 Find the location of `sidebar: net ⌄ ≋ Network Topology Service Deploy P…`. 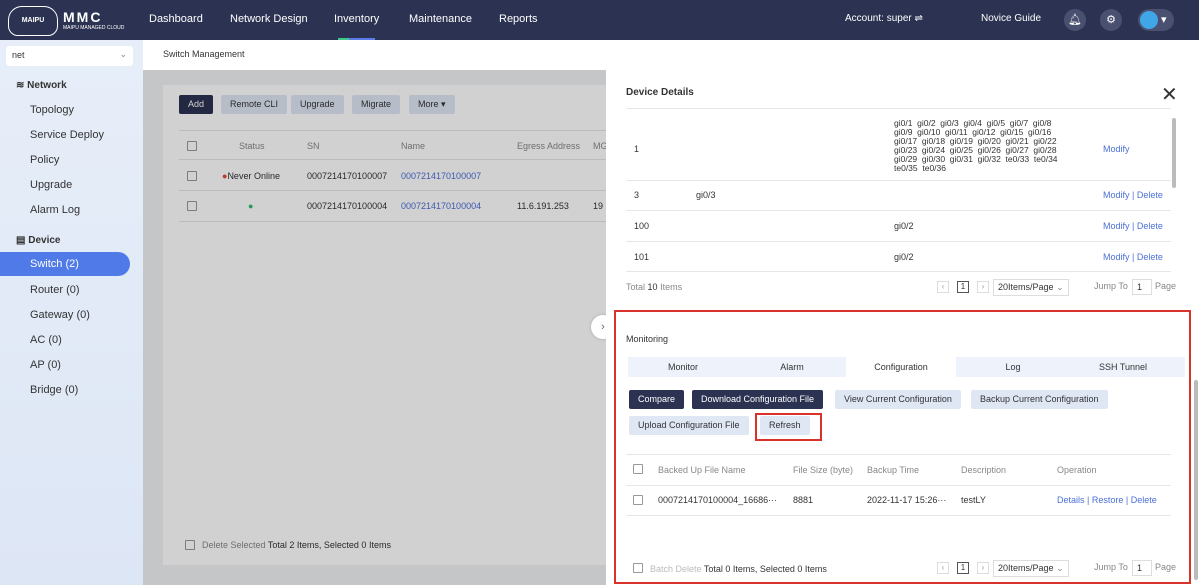

sidebar: net ⌄ ≋ Network Topology Service Deploy P… is located at coordinates (71, 312).